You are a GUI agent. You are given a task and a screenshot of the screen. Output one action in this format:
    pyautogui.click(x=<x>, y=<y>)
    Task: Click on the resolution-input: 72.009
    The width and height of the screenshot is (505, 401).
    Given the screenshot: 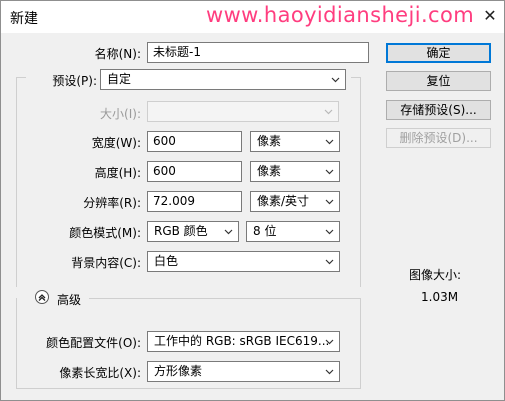 What is the action you would take?
    pyautogui.click(x=194, y=201)
    